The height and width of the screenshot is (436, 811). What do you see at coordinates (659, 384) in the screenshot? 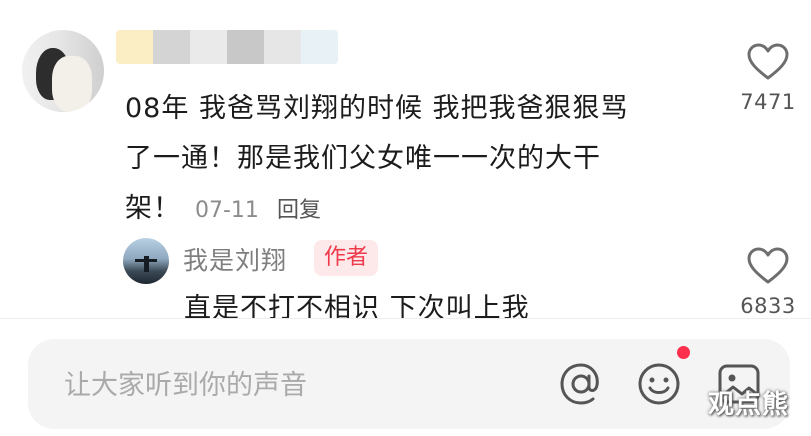
I see `emoji-icon` at bounding box center [659, 384].